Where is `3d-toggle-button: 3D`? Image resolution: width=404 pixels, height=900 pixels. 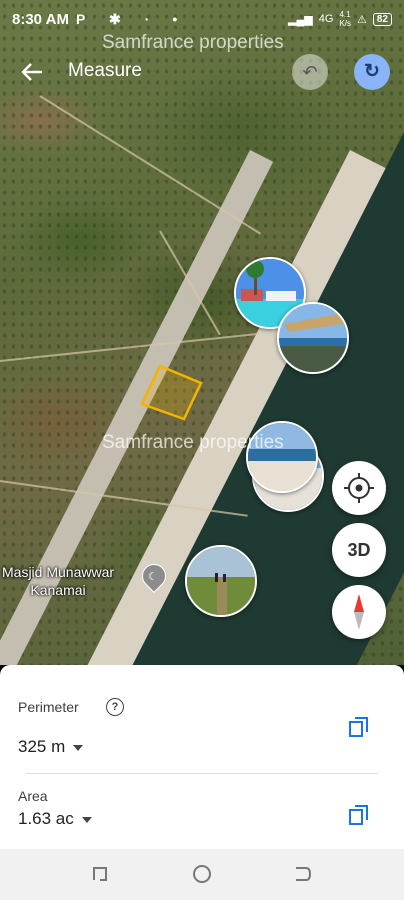
3d-toggle-button: 3D is located at coordinates (359, 550).